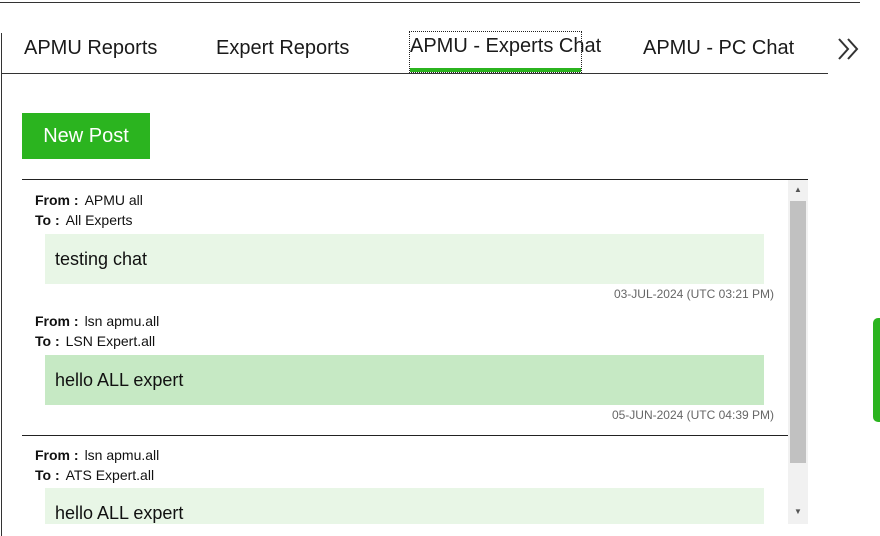 The height and width of the screenshot is (536, 880). I want to click on new-post-button: New Post, so click(86, 136).